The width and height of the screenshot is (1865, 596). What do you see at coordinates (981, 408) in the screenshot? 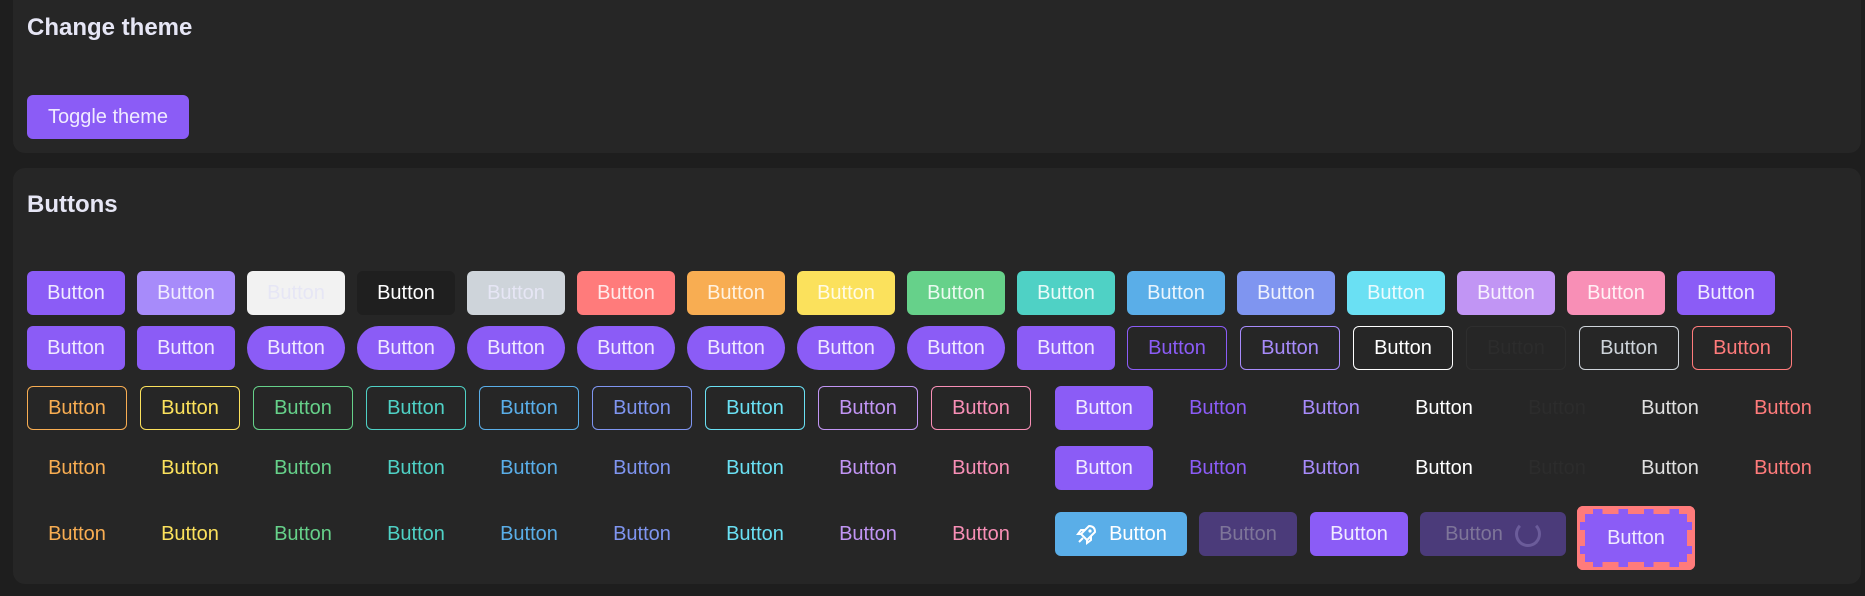
I see `outline-pink-button: Button` at bounding box center [981, 408].